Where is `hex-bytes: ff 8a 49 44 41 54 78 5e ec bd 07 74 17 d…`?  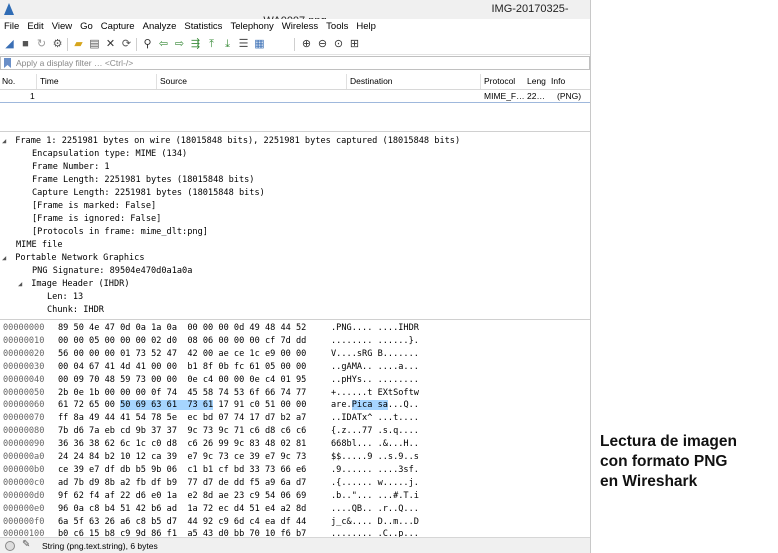
hex-bytes: ff 8a 49 44 41 54 78 5e ec bd 07 74 17 d… is located at coordinates (182, 418).